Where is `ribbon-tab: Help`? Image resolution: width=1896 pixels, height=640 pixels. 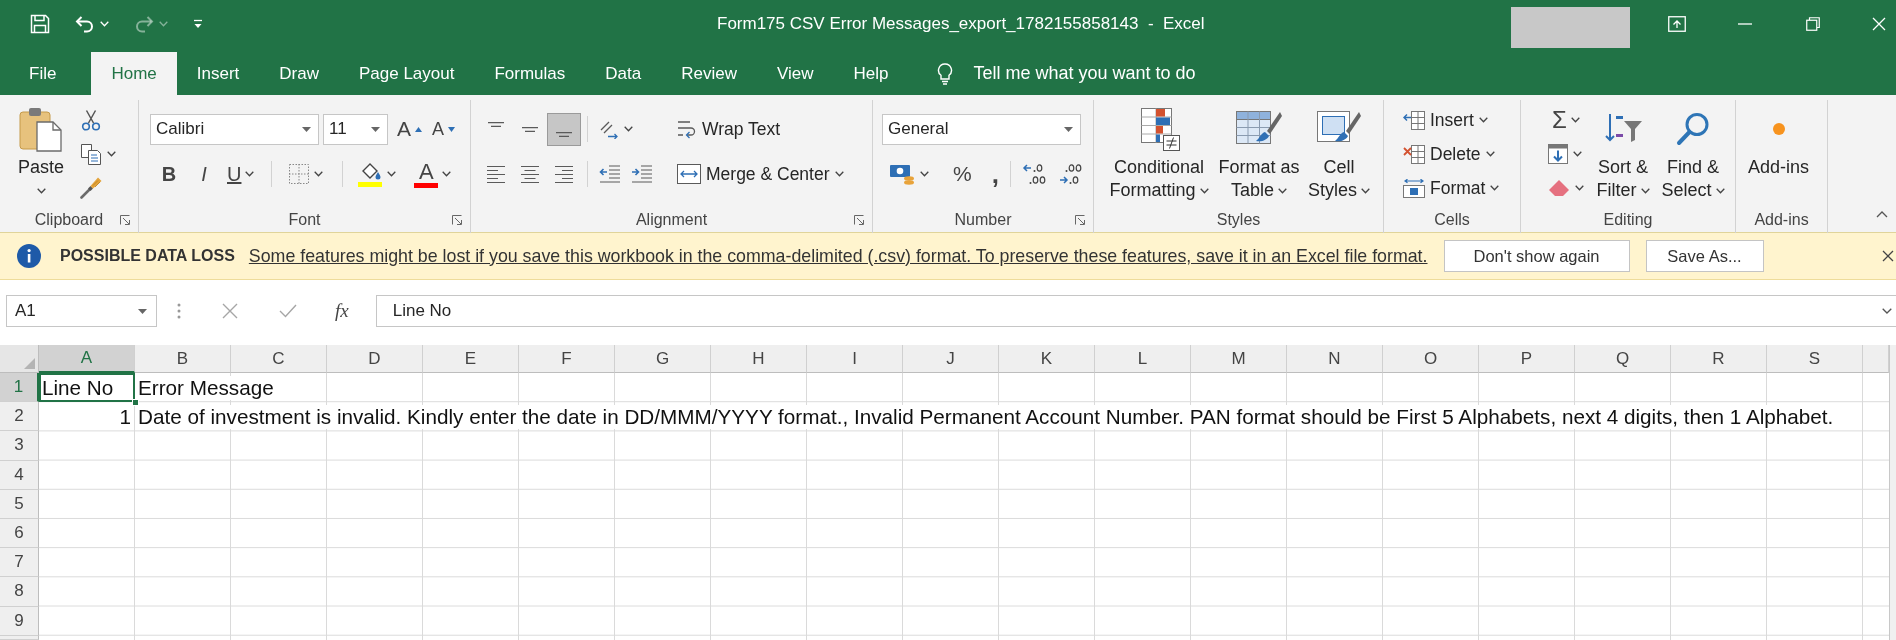
ribbon-tab: Help is located at coordinates (871, 73).